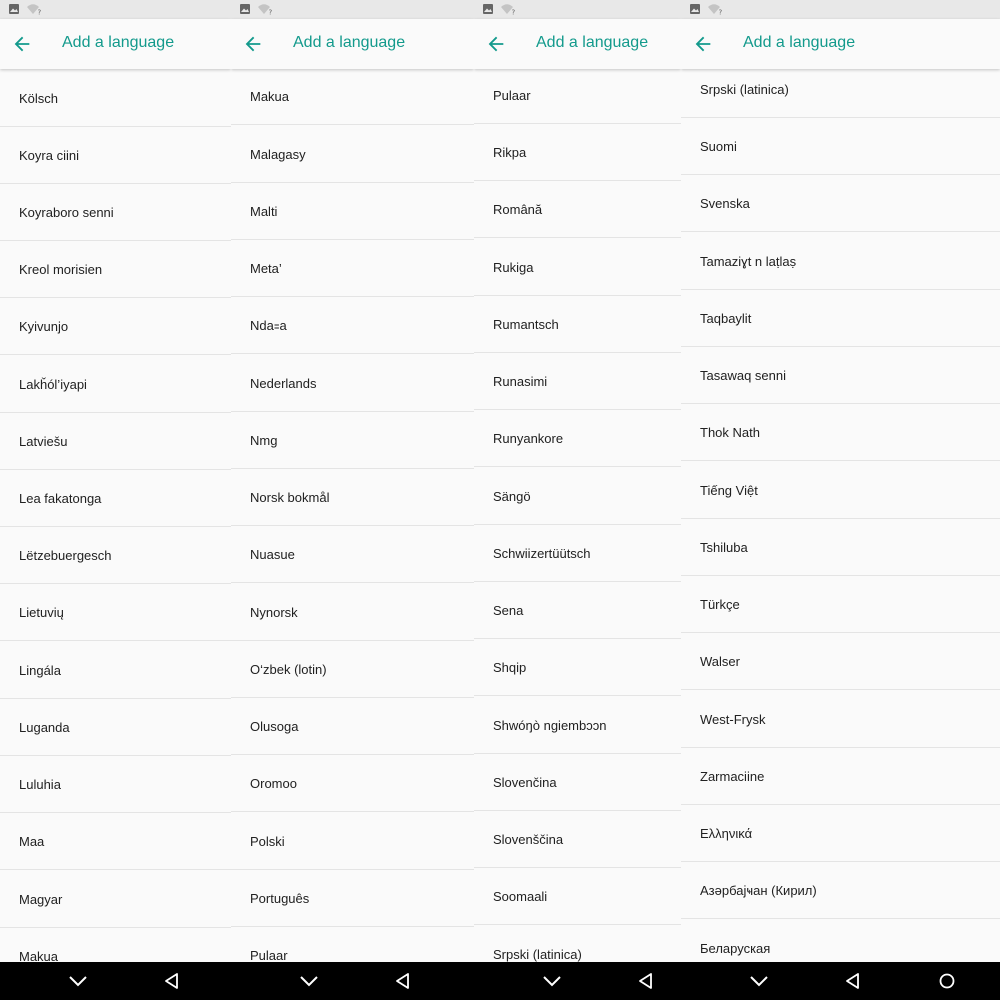  Describe the element at coordinates (115, 613) in the screenshot. I see `language-item: Lietuvių` at that location.